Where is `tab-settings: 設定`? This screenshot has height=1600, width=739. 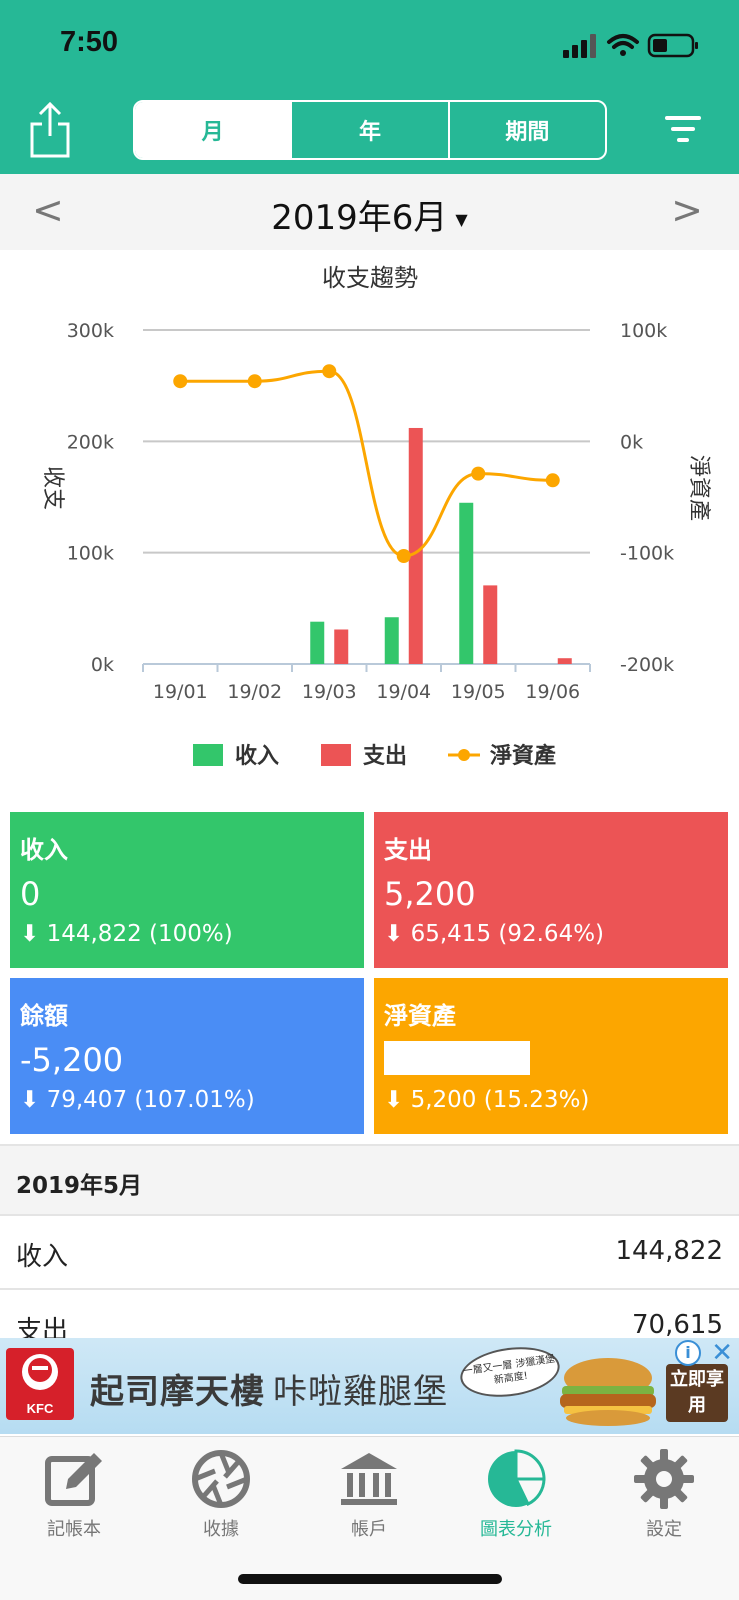
tab-settings: 設定 is located at coordinates (664, 1494).